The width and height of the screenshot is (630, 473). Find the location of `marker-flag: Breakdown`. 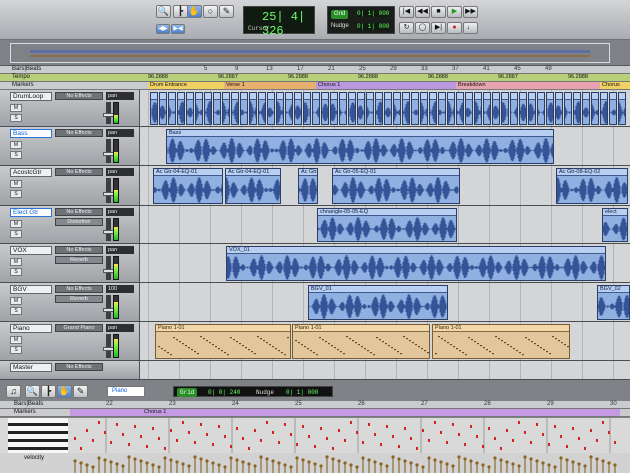

marker-flag: Breakdown is located at coordinates (528, 85).